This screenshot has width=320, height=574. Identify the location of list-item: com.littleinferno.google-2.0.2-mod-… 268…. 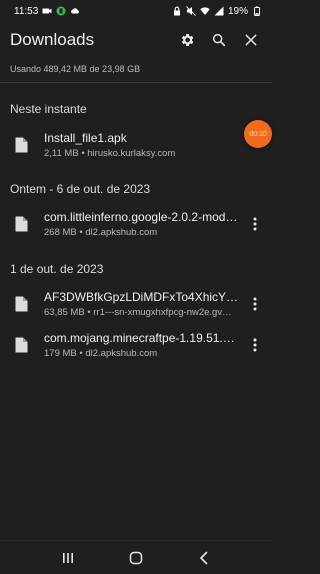
(136, 224).